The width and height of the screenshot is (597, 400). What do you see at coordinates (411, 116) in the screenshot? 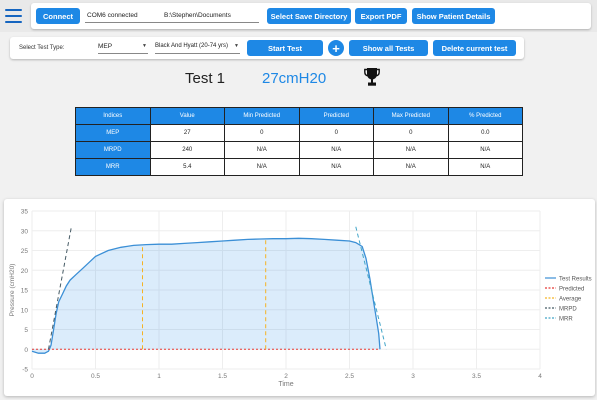
I see `column-header: Max Predicted` at bounding box center [411, 116].